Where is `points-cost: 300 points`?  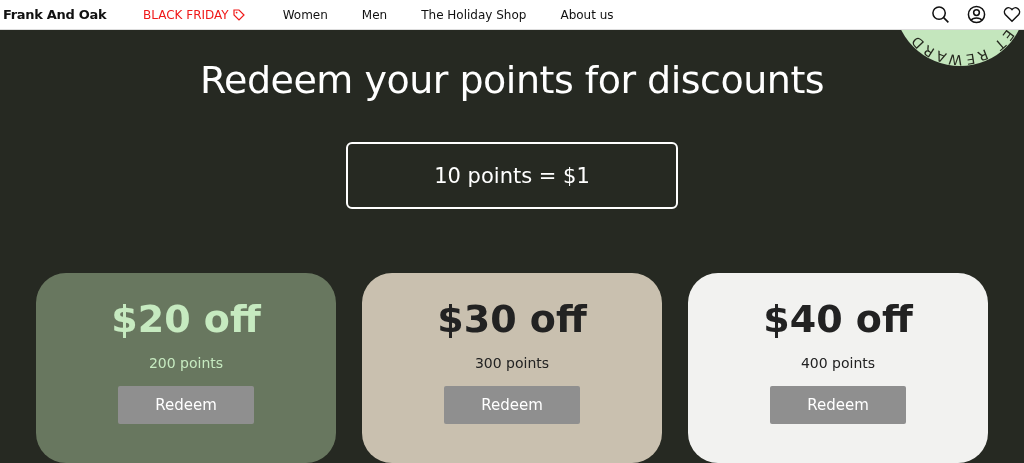 points-cost: 300 points is located at coordinates (512, 363).